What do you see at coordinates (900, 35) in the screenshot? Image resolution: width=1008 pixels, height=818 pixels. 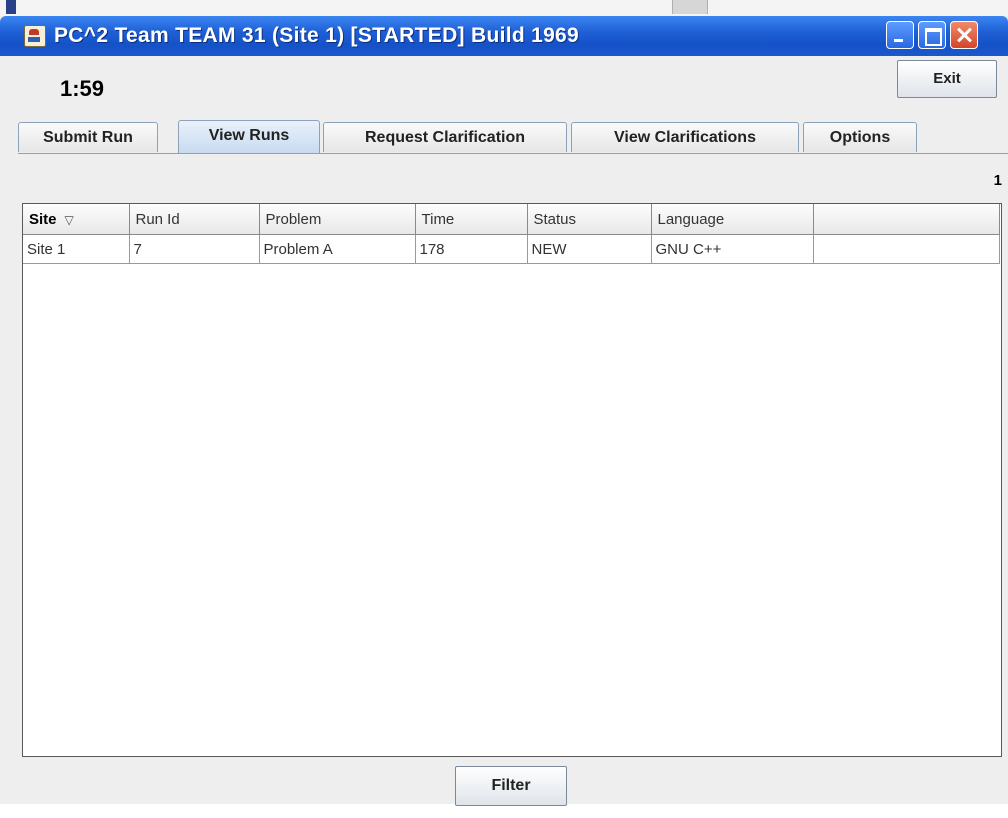 I see `minimize-button` at bounding box center [900, 35].